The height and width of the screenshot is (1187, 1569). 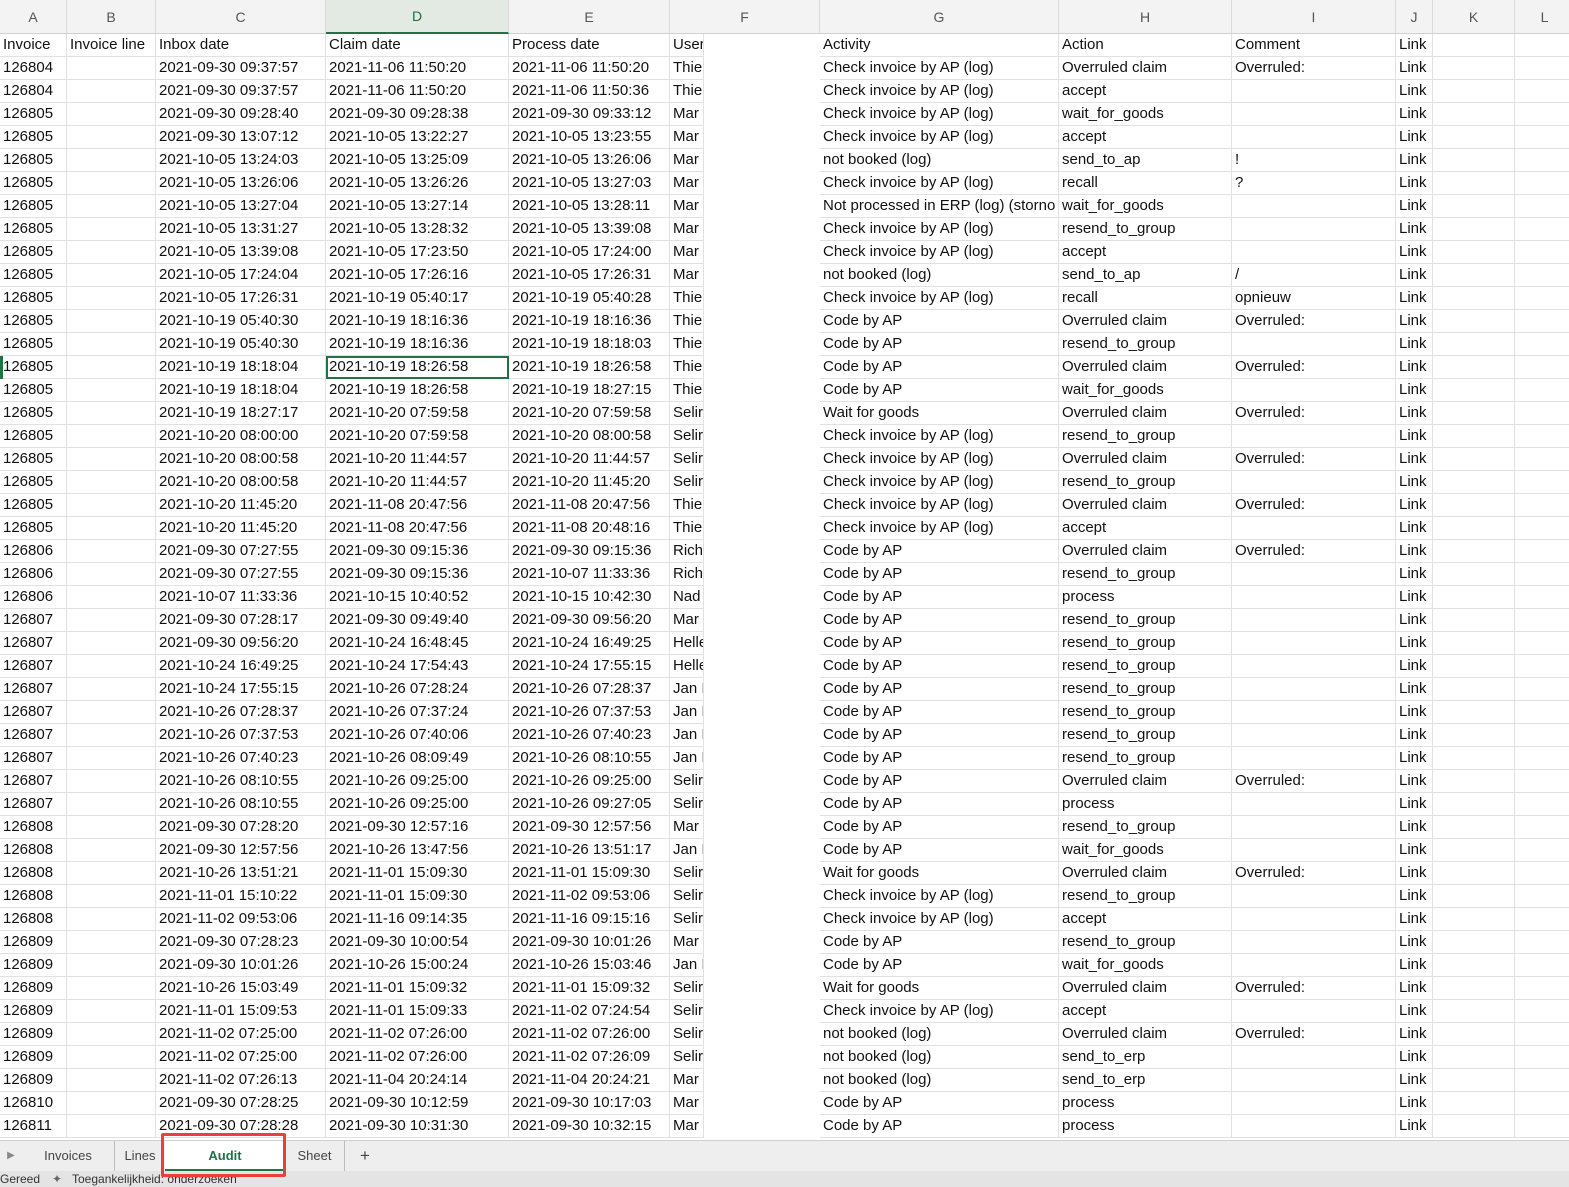 I want to click on table-cell: 2021-10-26 09:25:00, so click(x=417, y=781).